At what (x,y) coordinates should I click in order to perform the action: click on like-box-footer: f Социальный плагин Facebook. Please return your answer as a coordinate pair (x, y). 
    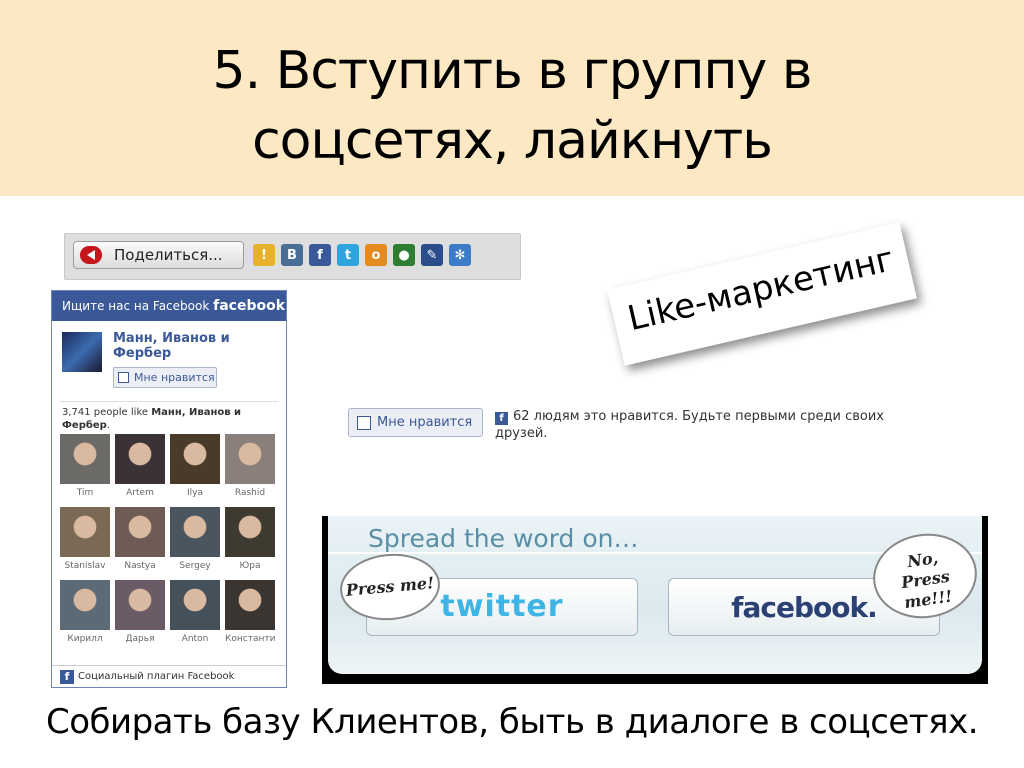
    Looking at the image, I should click on (169, 676).